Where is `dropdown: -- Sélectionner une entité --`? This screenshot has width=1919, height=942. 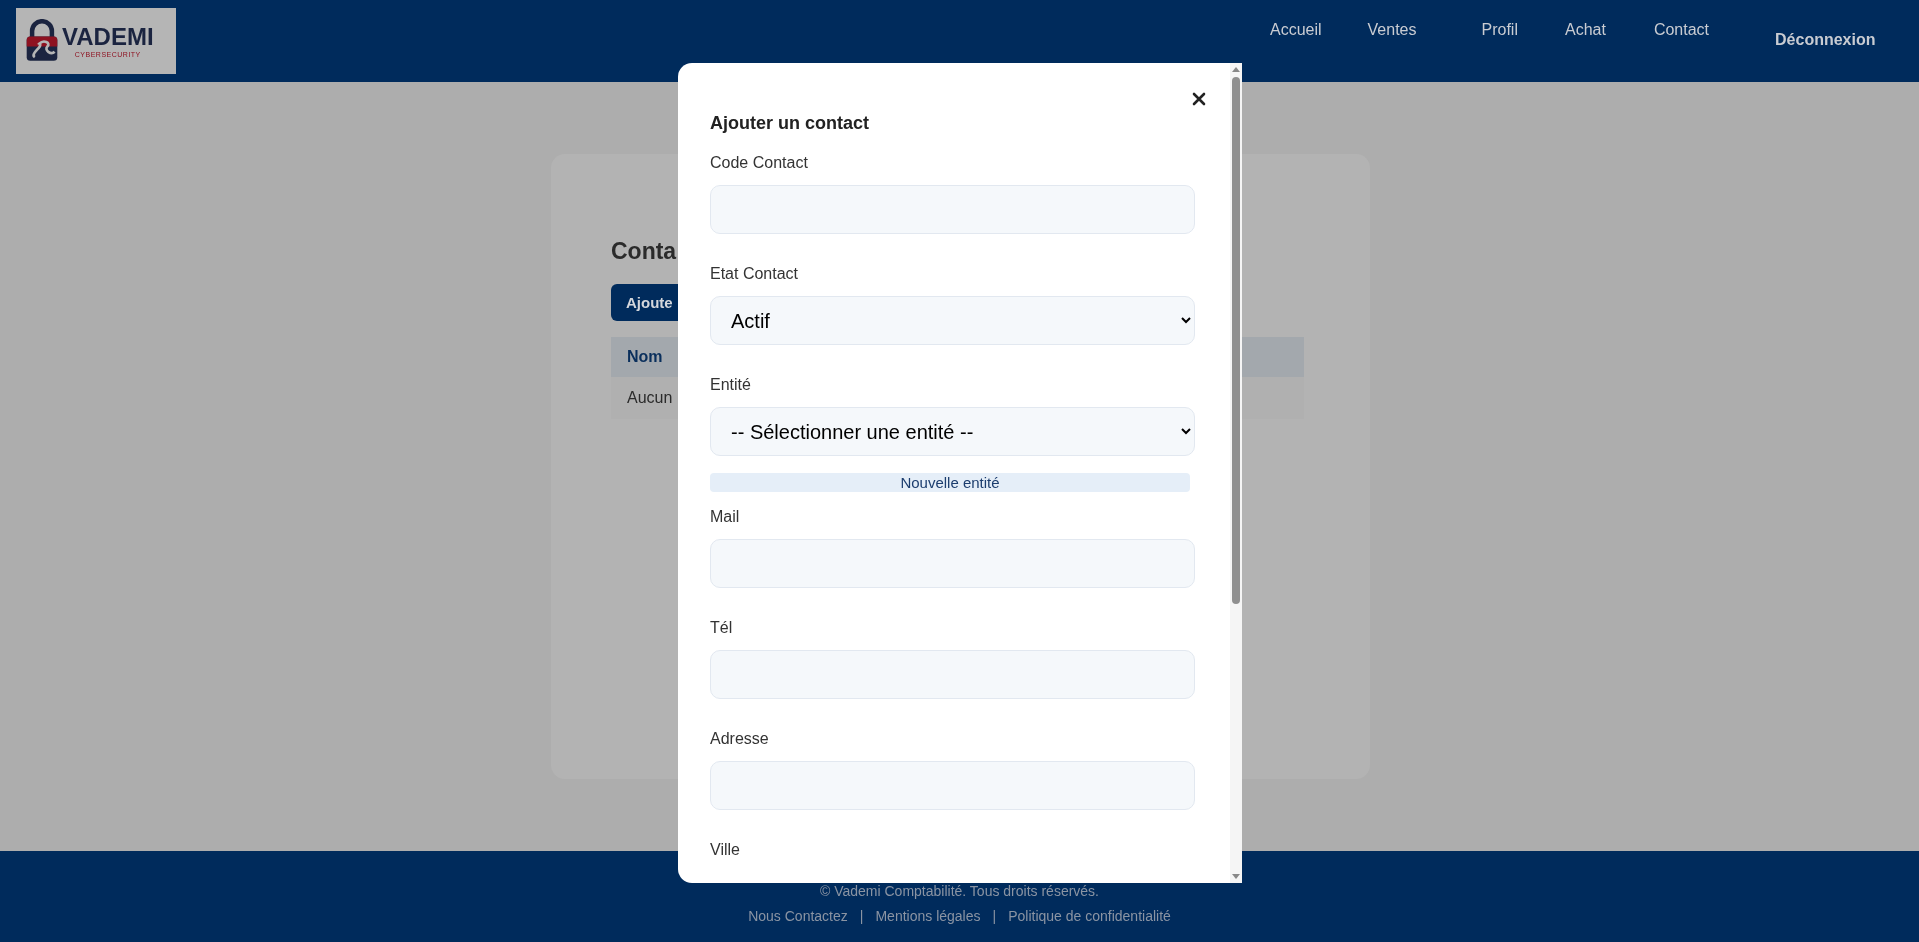
dropdown: -- Sélectionner une entité -- is located at coordinates (952, 431).